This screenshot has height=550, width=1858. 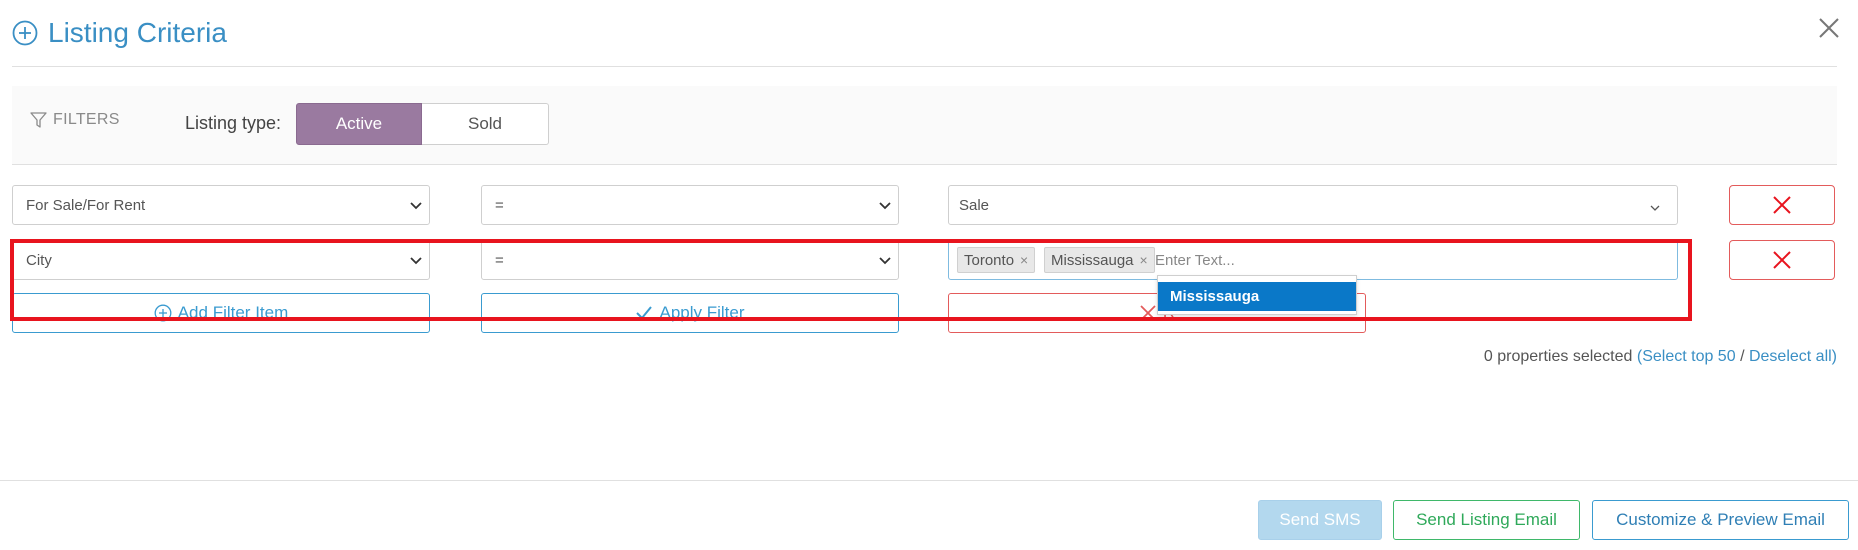 What do you see at coordinates (989, 260) in the screenshot?
I see `tag-label: Toronto` at bounding box center [989, 260].